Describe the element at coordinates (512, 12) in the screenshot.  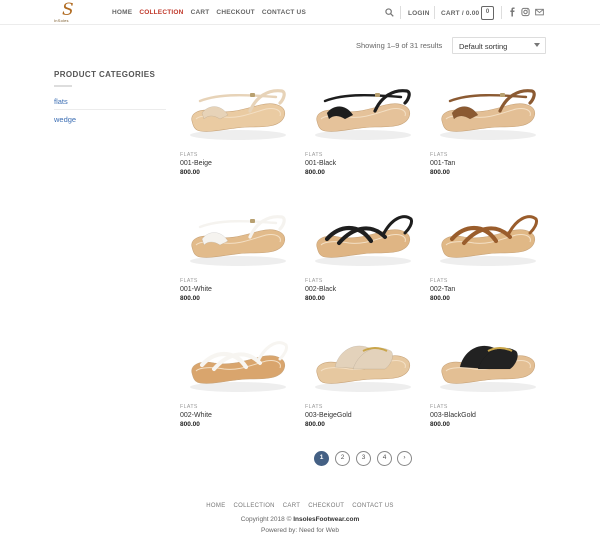
I see `facebook-icon` at that location.